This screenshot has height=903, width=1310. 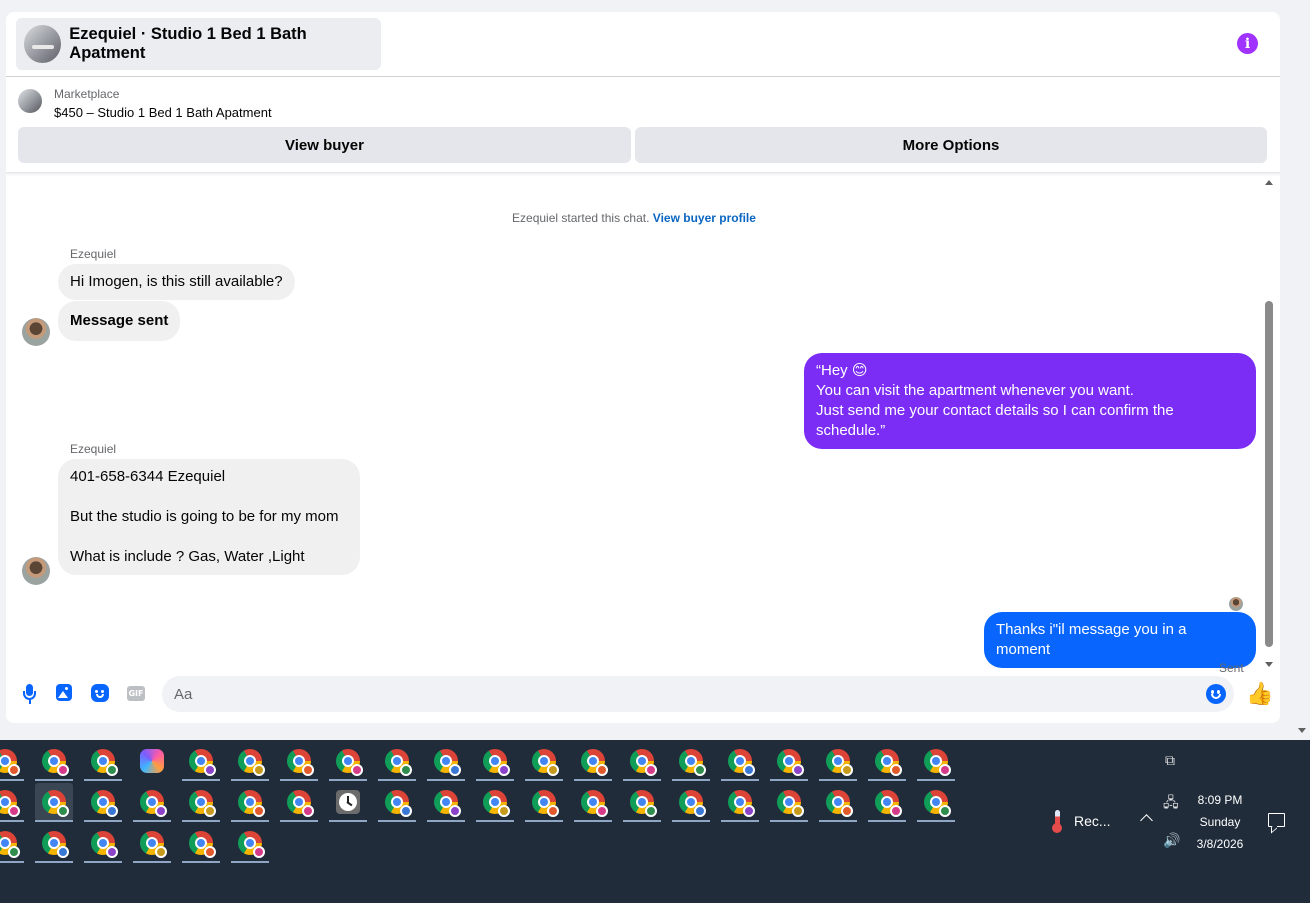 What do you see at coordinates (198, 44) in the screenshot?
I see `chat-title-button: Ezequiel · Studio 1 Bed 1 Bath Apatment` at bounding box center [198, 44].